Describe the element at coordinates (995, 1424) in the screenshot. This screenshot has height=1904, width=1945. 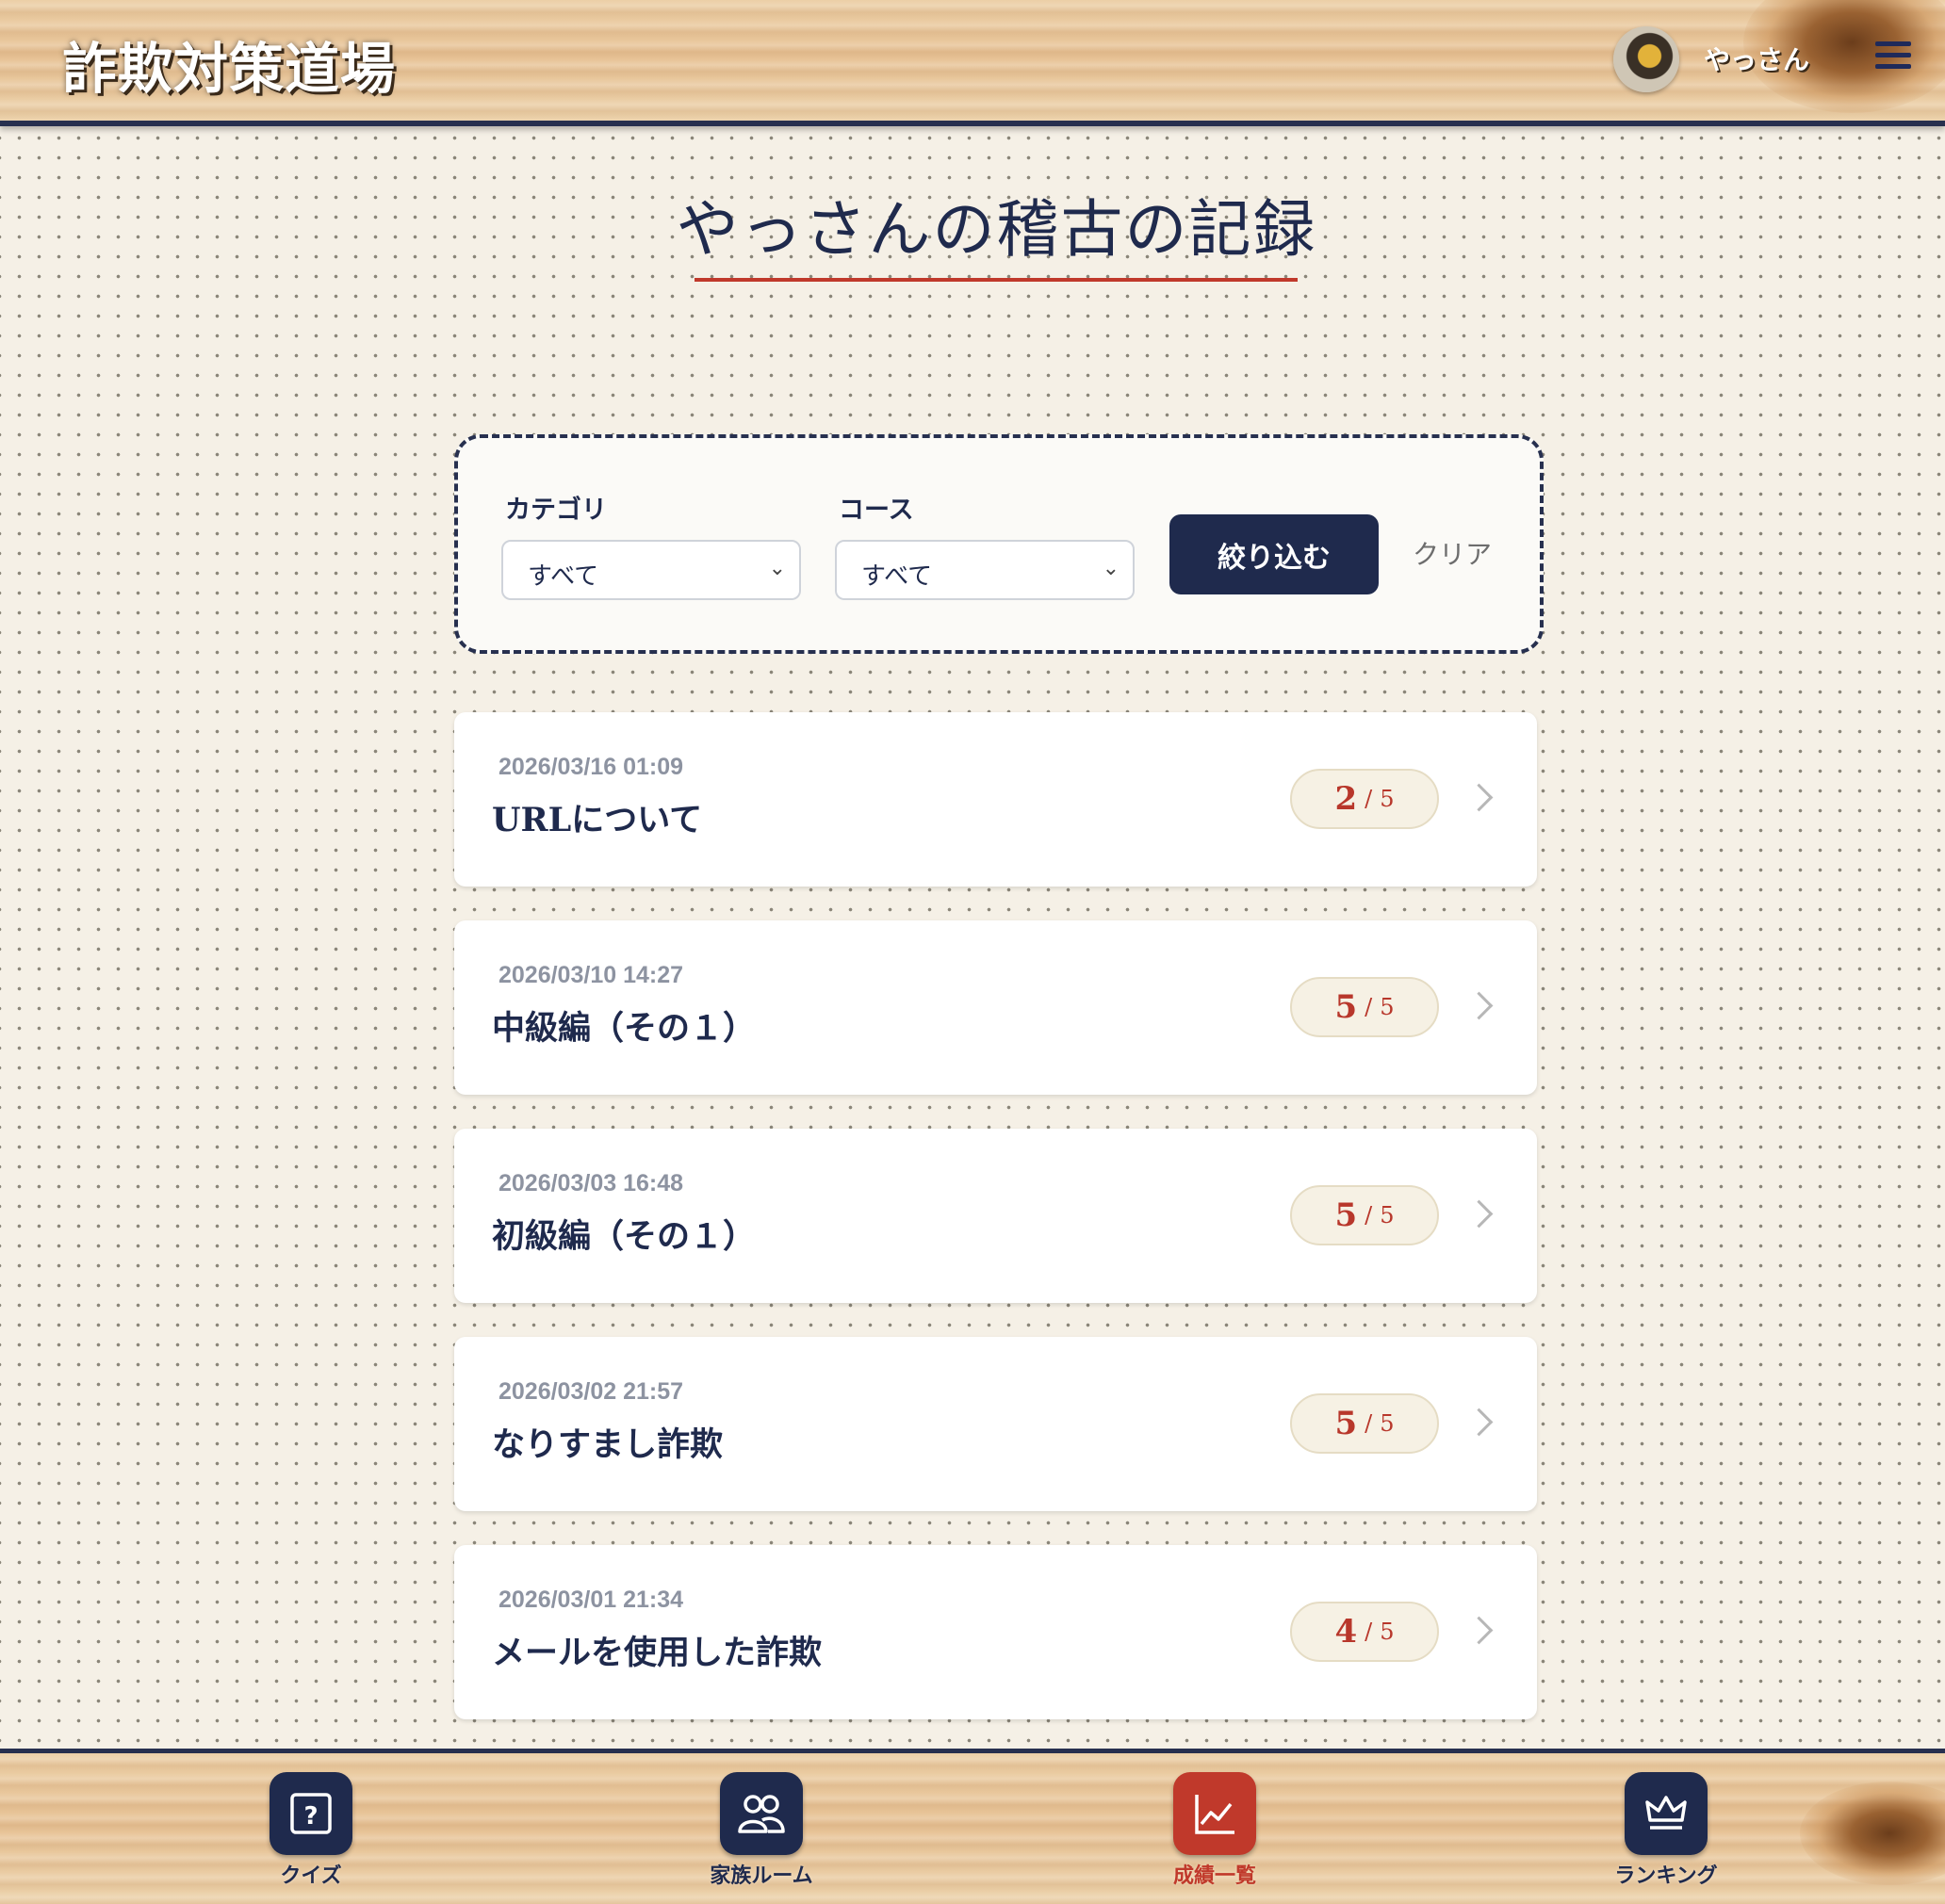
I see `record-card: 2026/03/02 21:57 なりすまし詐欺 5 / 5` at that location.